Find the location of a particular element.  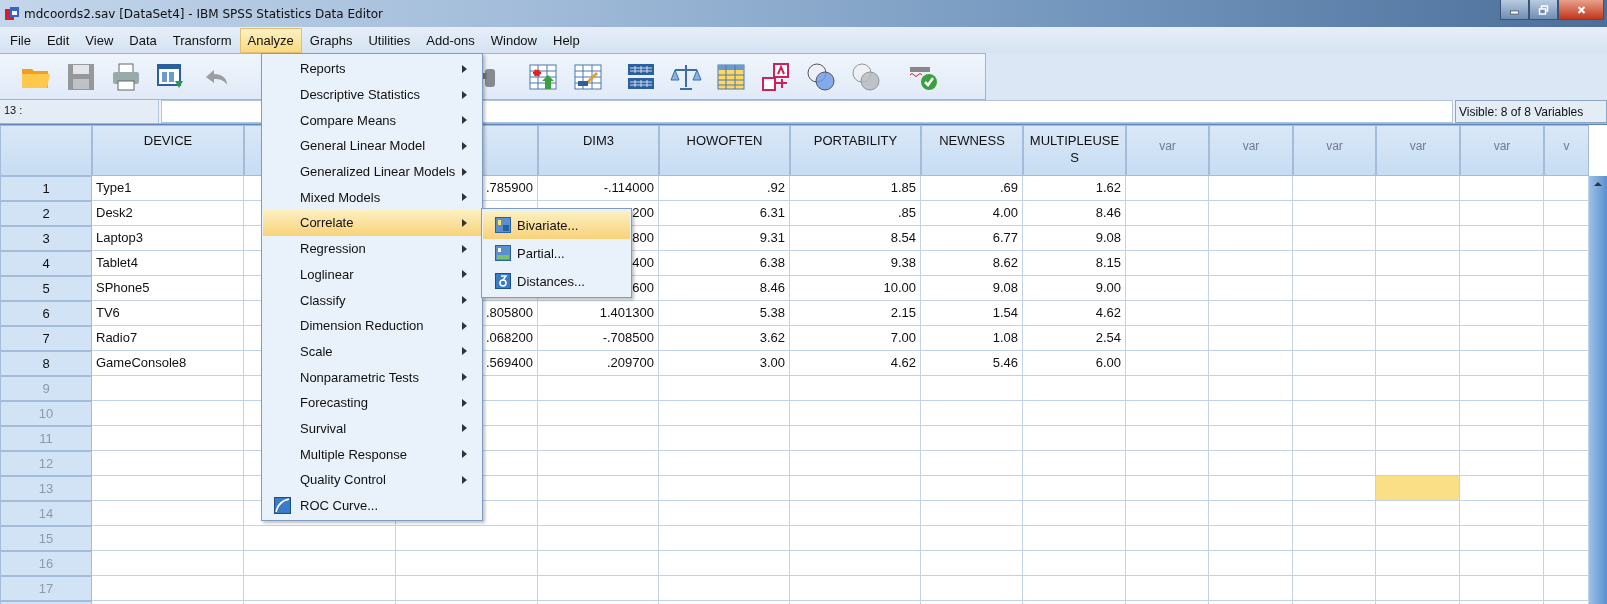

visible-variables-label: Visible: 8 of 8 Variables is located at coordinates (1531, 111).